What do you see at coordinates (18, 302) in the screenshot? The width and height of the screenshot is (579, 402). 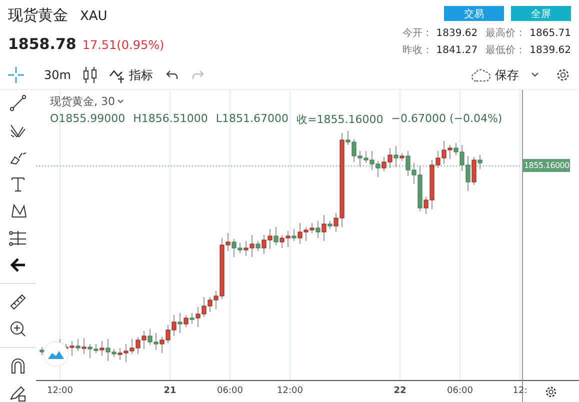 I see `ruler-icon` at bounding box center [18, 302].